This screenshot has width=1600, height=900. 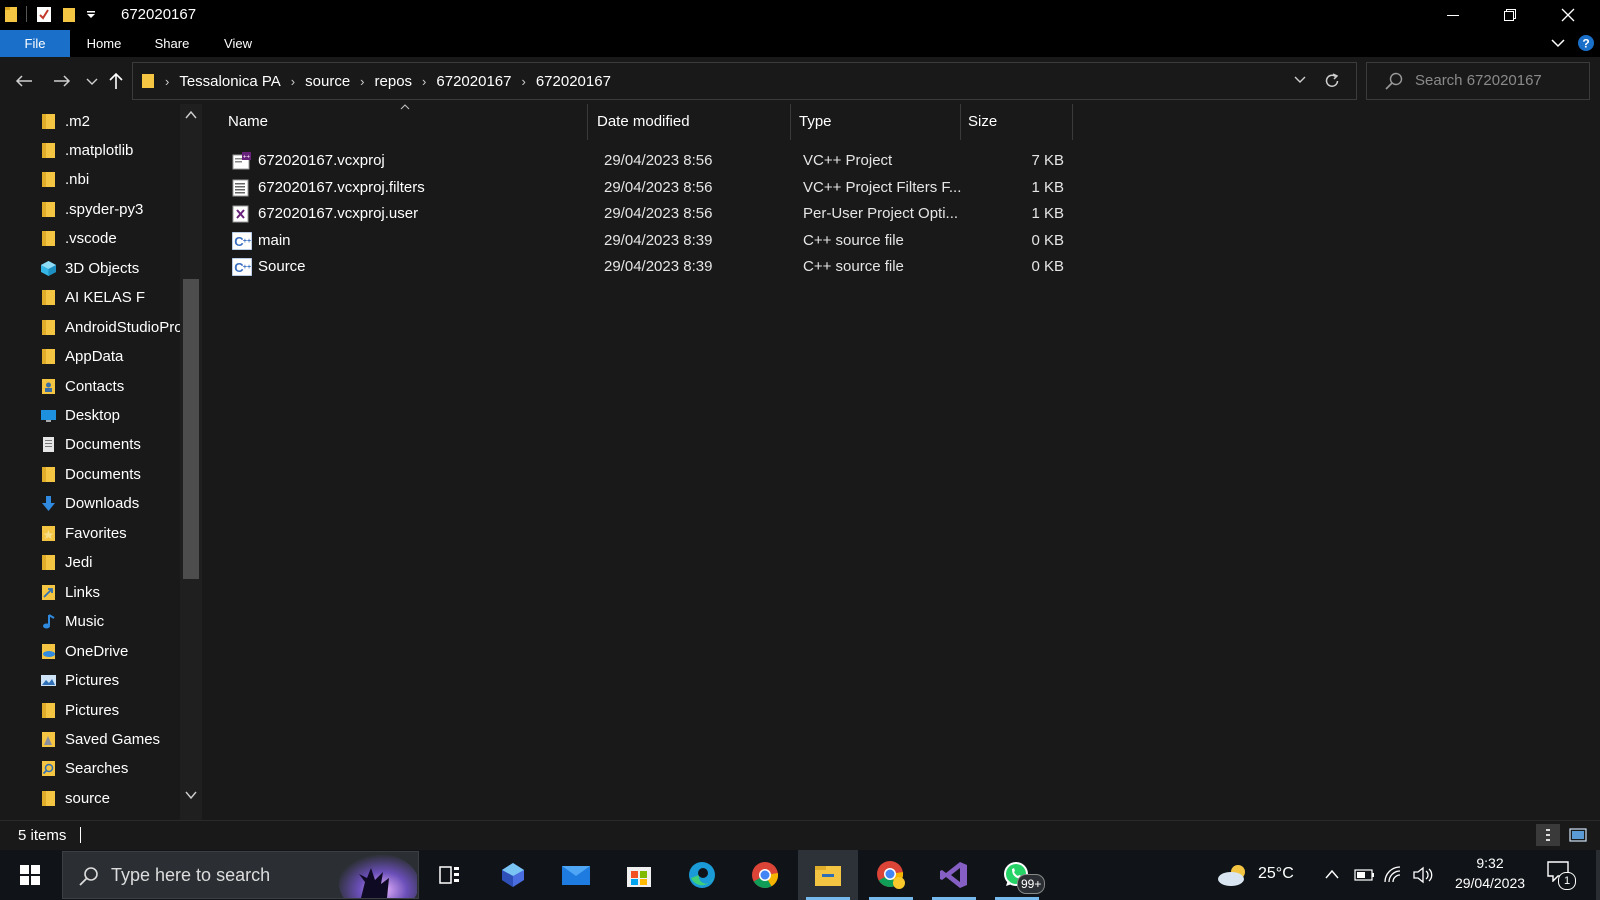 What do you see at coordinates (1490, 863) in the screenshot?
I see `clock-time: 9:32` at bounding box center [1490, 863].